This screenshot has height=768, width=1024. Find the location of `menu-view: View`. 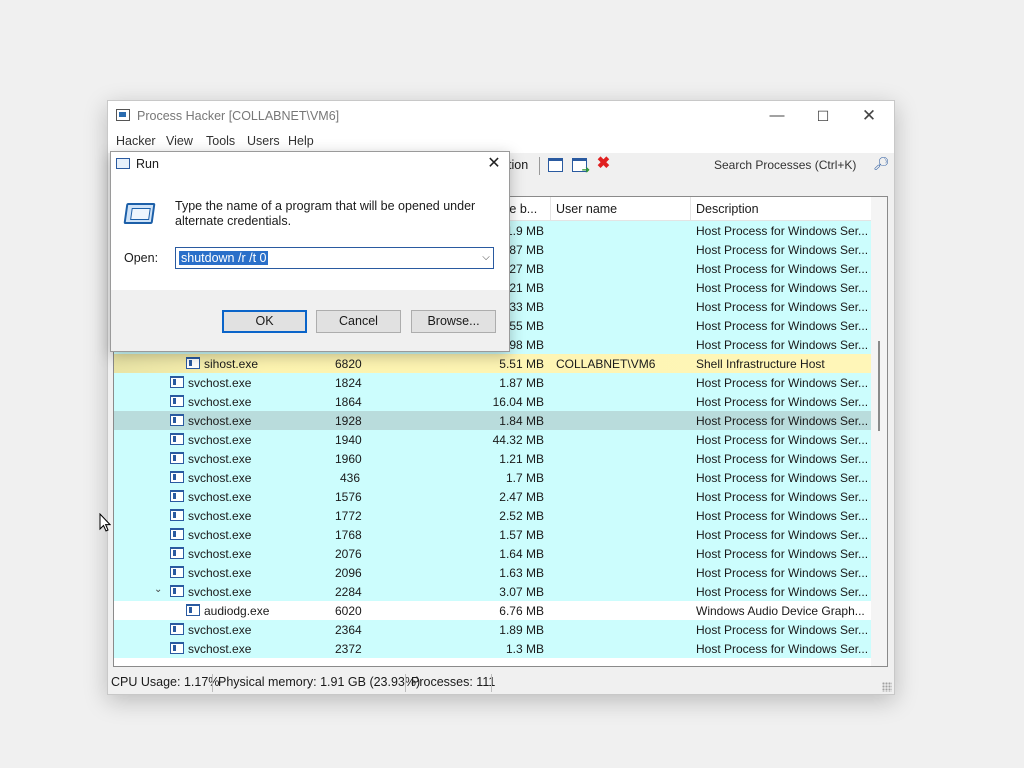

menu-view: View is located at coordinates (179, 141).